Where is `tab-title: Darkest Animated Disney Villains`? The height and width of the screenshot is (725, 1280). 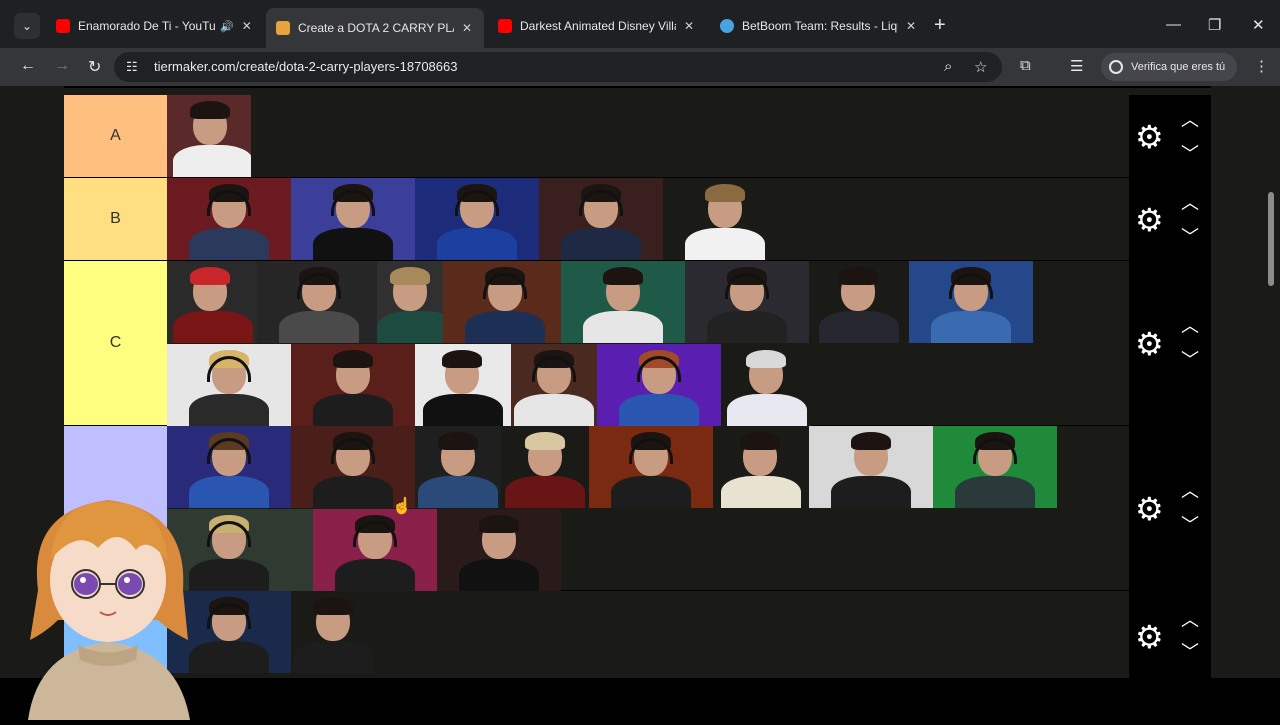 tab-title: Darkest Animated Disney Villains is located at coordinates (598, 26).